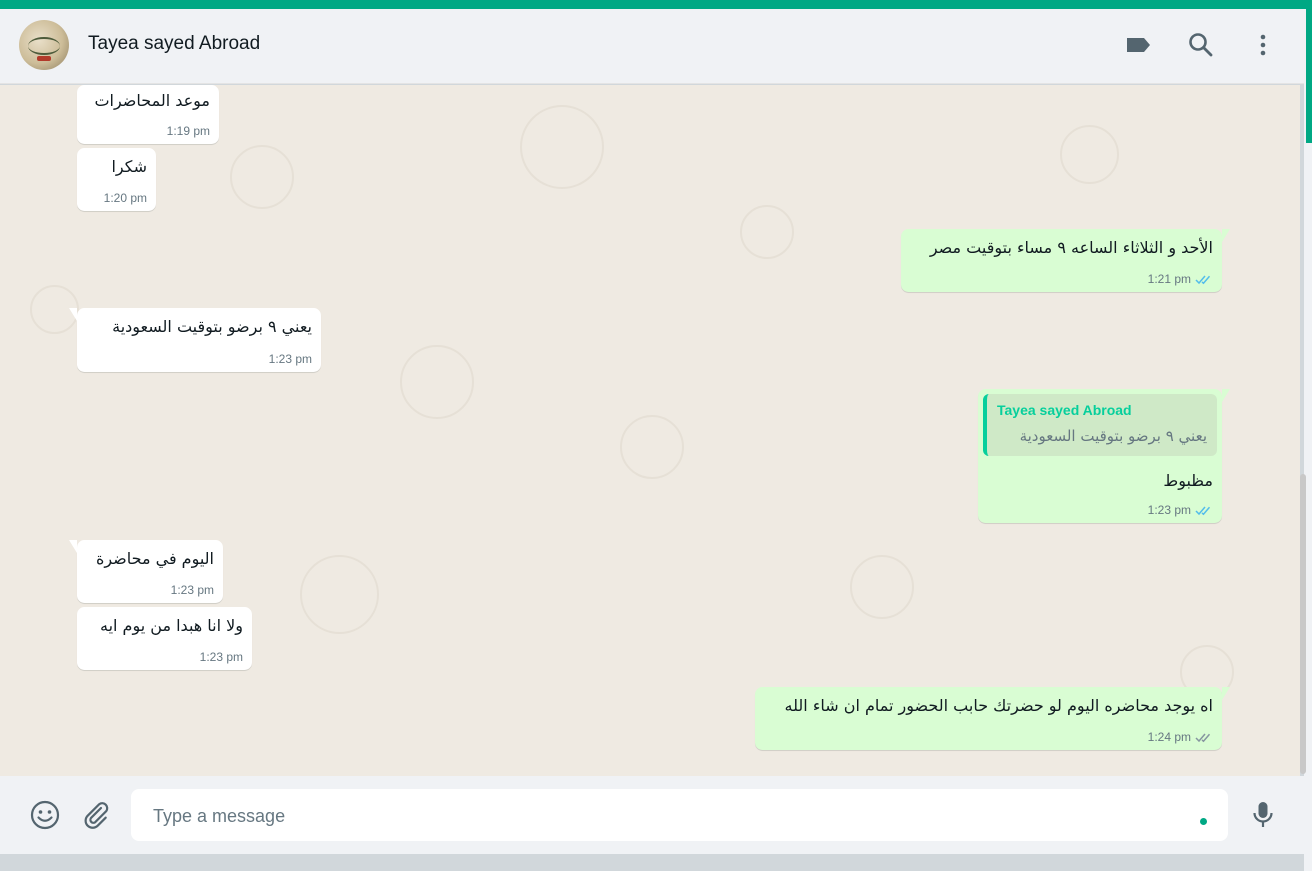 This screenshot has height=871, width=1312. I want to click on message-time: 1:21 pm, so click(1169, 279).